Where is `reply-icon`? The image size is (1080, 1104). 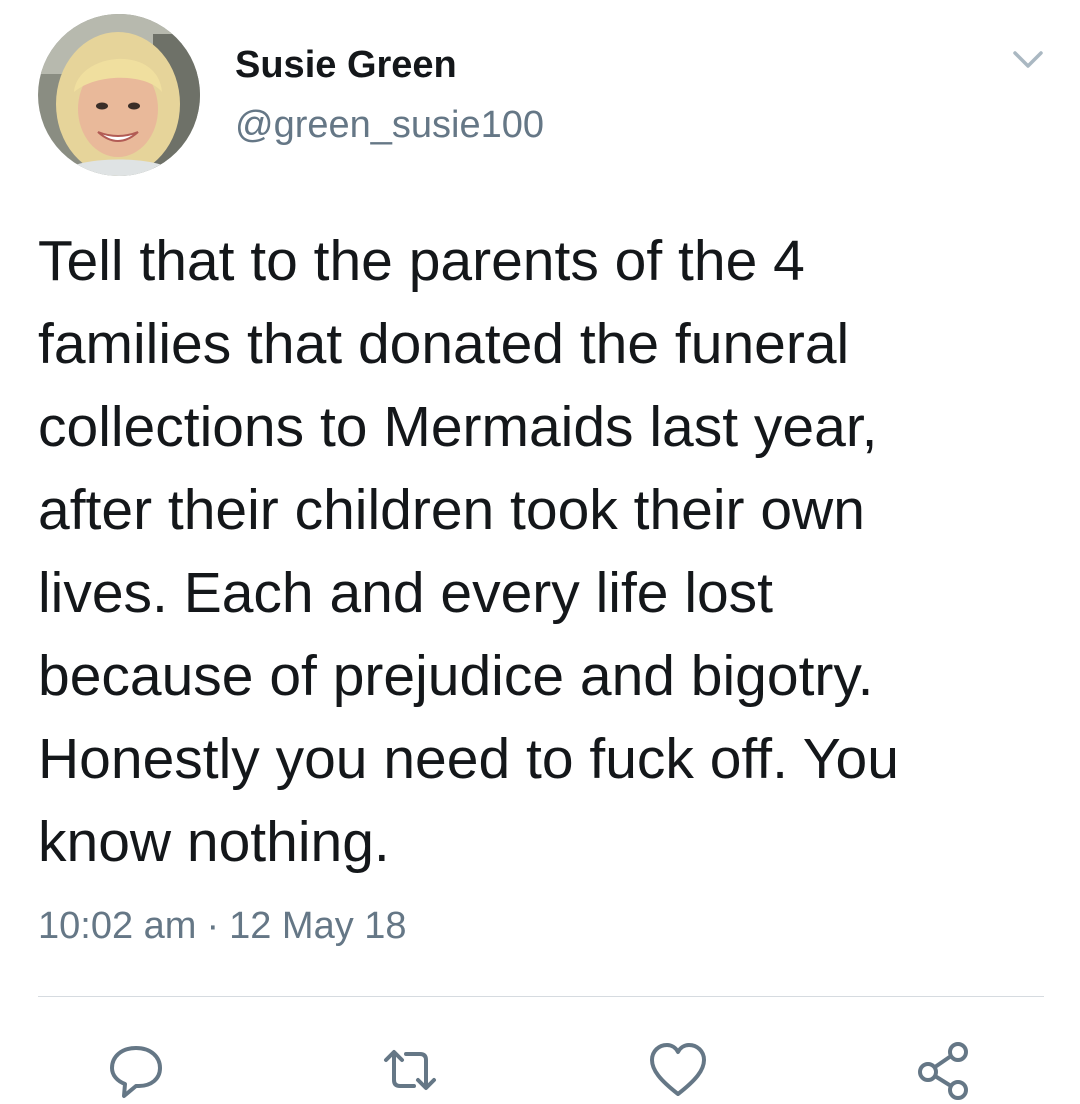
reply-icon is located at coordinates (136, 1072).